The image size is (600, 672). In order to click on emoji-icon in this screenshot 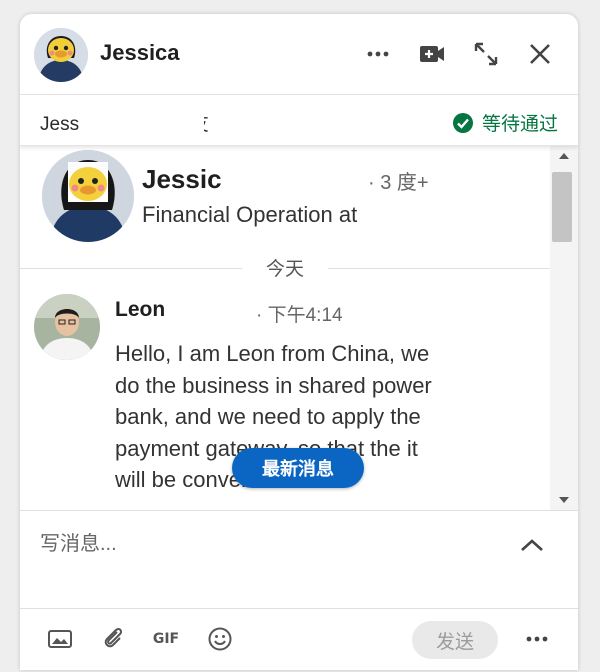, I will do `click(220, 639)`.